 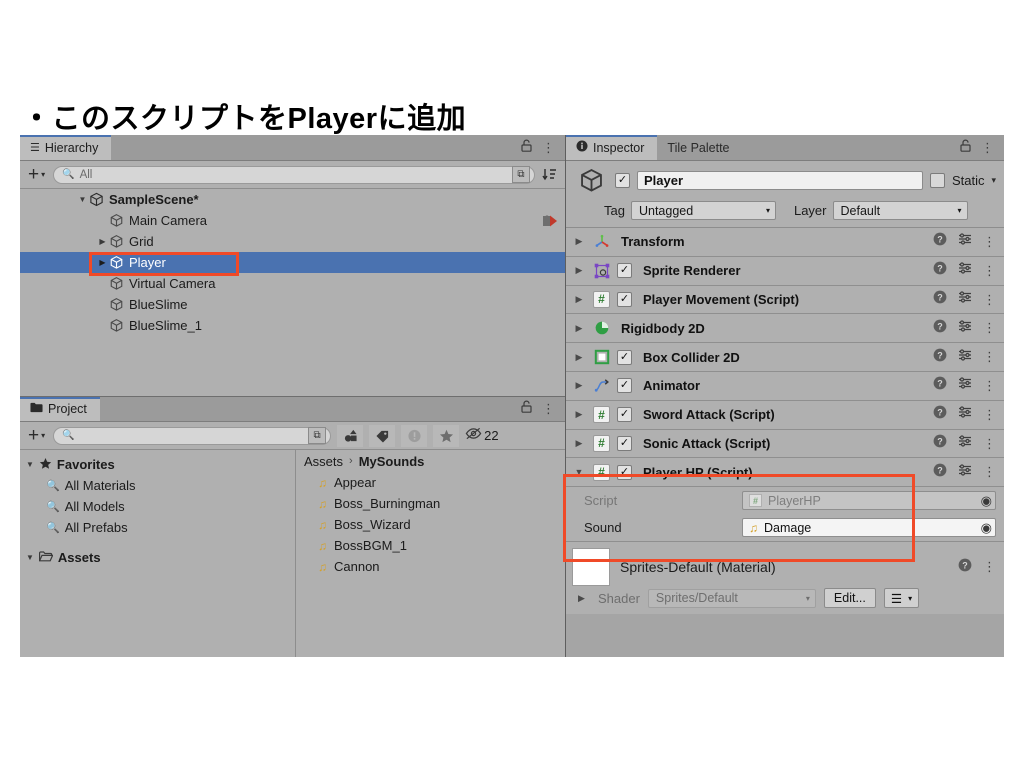 I want to click on tab-inspector: Inspector, so click(x=612, y=147).